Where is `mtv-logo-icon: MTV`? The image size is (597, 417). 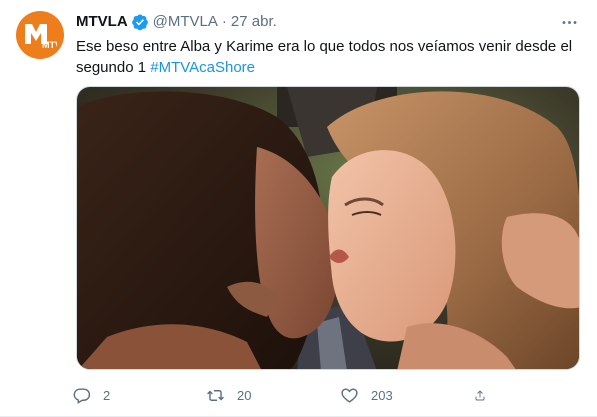
mtv-logo-icon: MTV is located at coordinates (41, 37).